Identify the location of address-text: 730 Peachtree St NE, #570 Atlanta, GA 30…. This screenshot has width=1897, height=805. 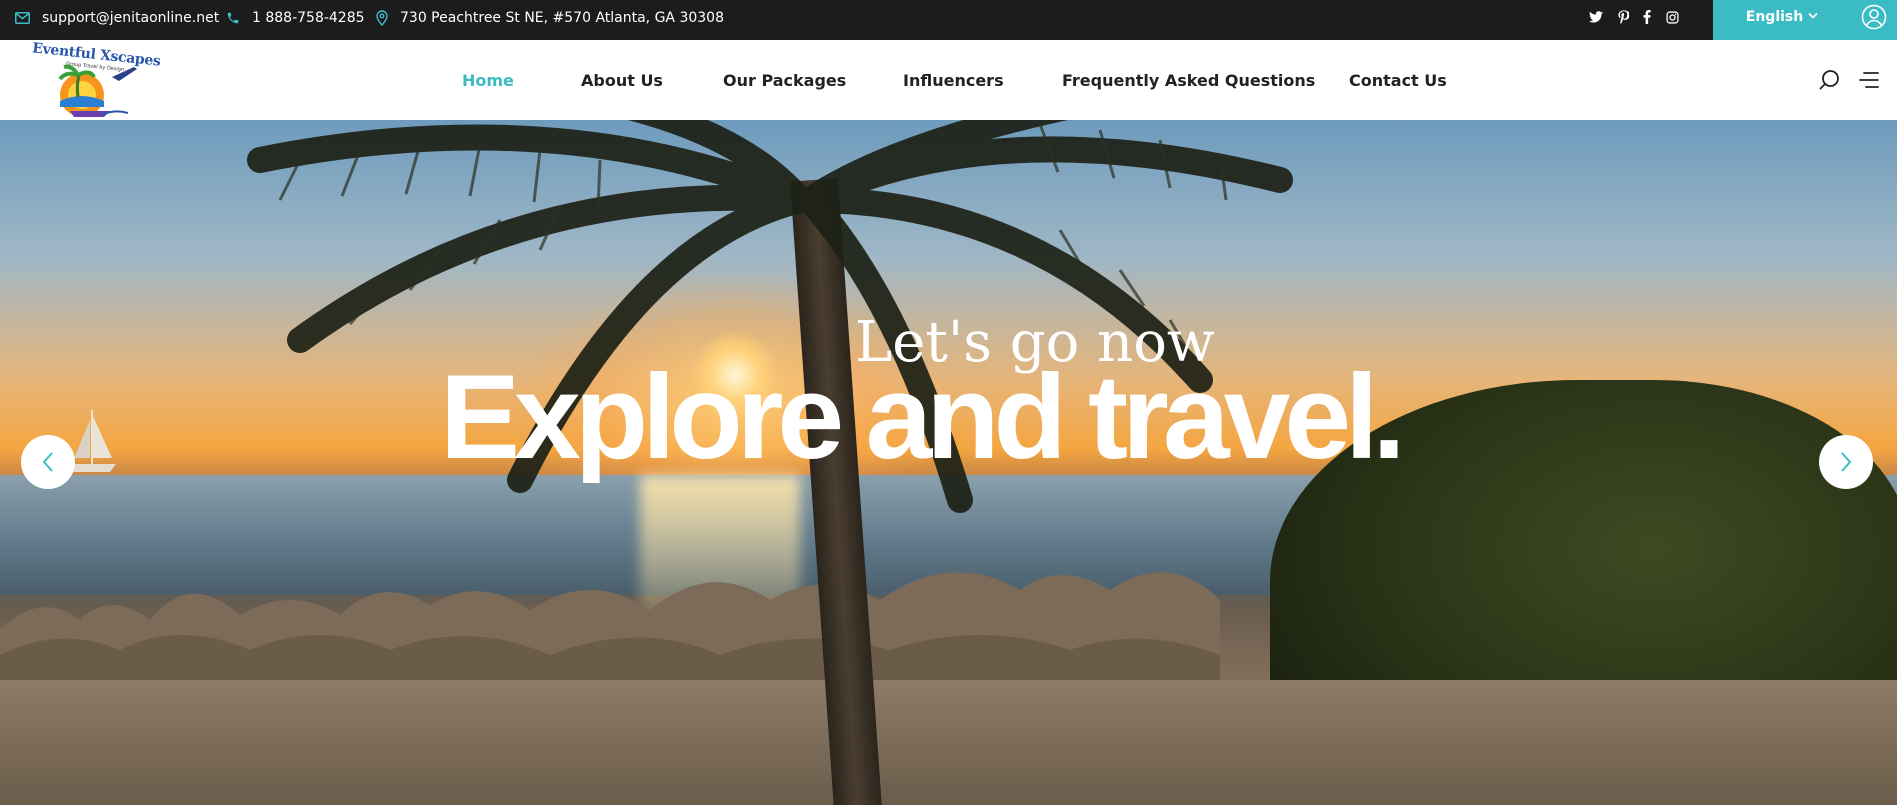
(562, 17).